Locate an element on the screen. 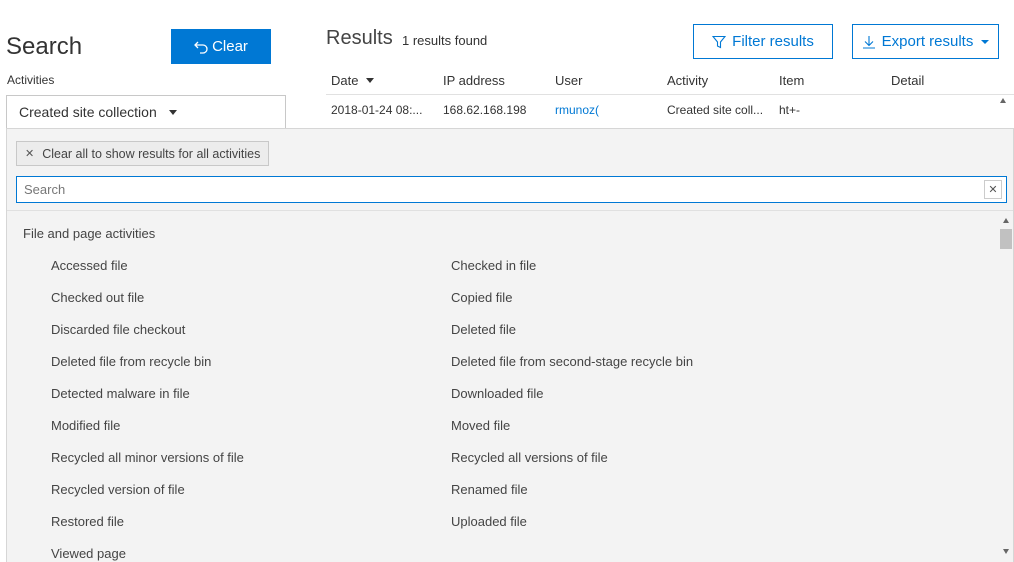 The width and height of the screenshot is (1014, 562). row-item: ht+- is located at coordinates (831, 110).